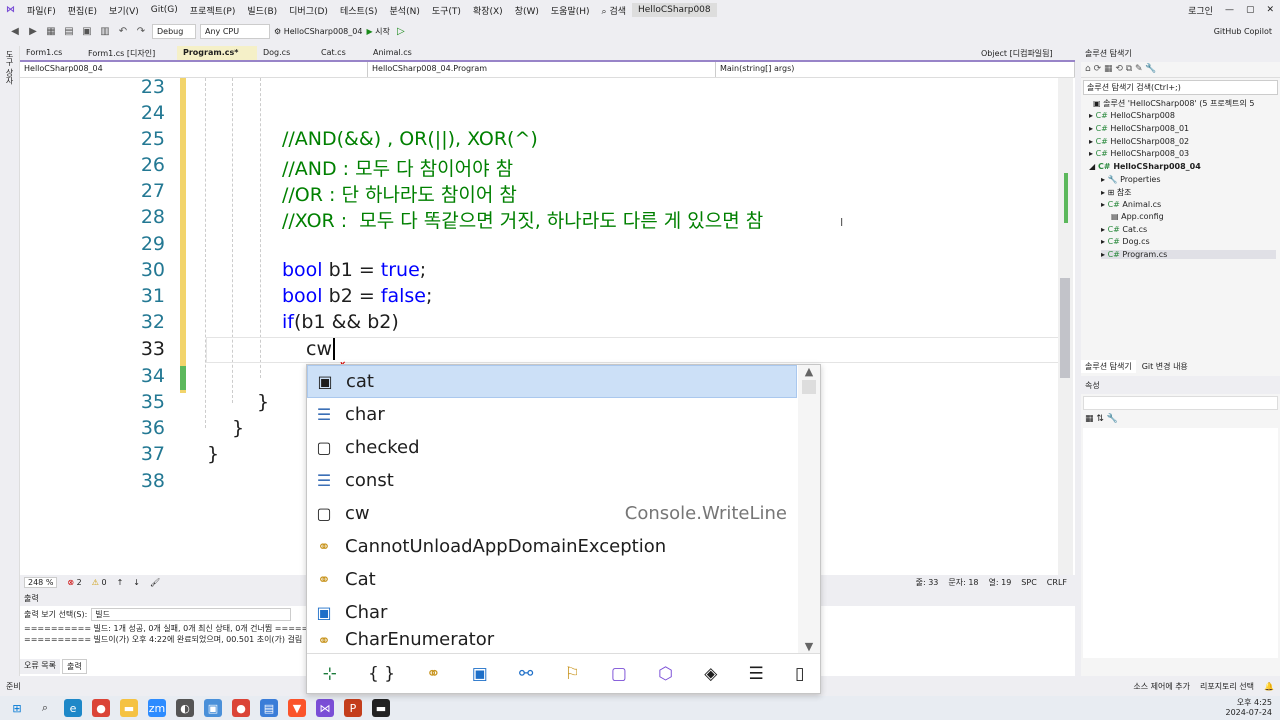 The width and height of the screenshot is (1280, 720). Describe the element at coordinates (570, 10) in the screenshot. I see `menu-help: 도움말(H)` at that location.